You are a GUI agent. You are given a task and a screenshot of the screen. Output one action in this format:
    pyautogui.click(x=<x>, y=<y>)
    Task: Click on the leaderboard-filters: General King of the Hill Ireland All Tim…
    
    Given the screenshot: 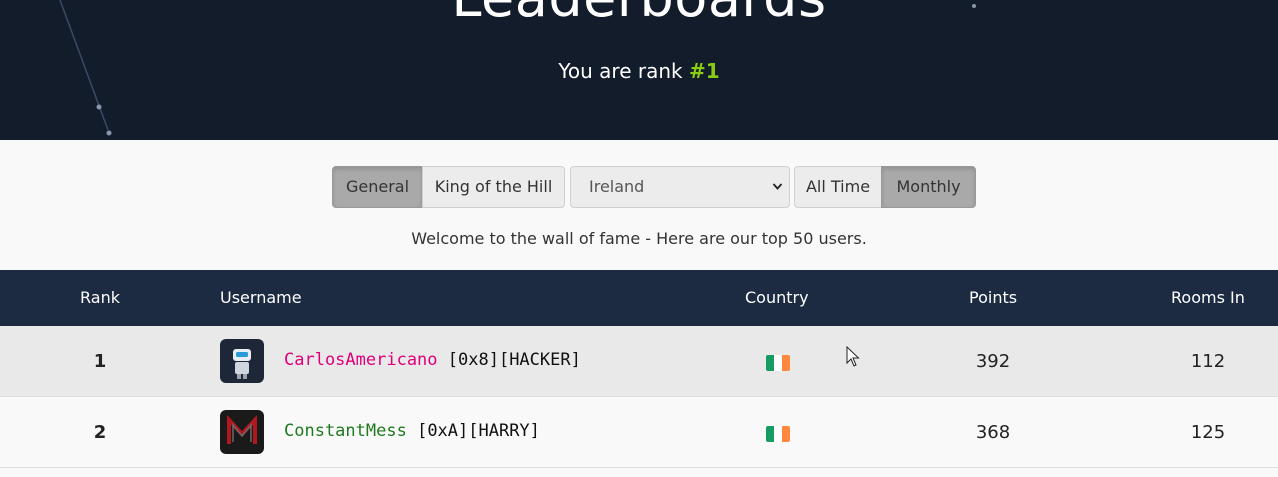 What is the action you would take?
    pyautogui.click(x=639, y=187)
    